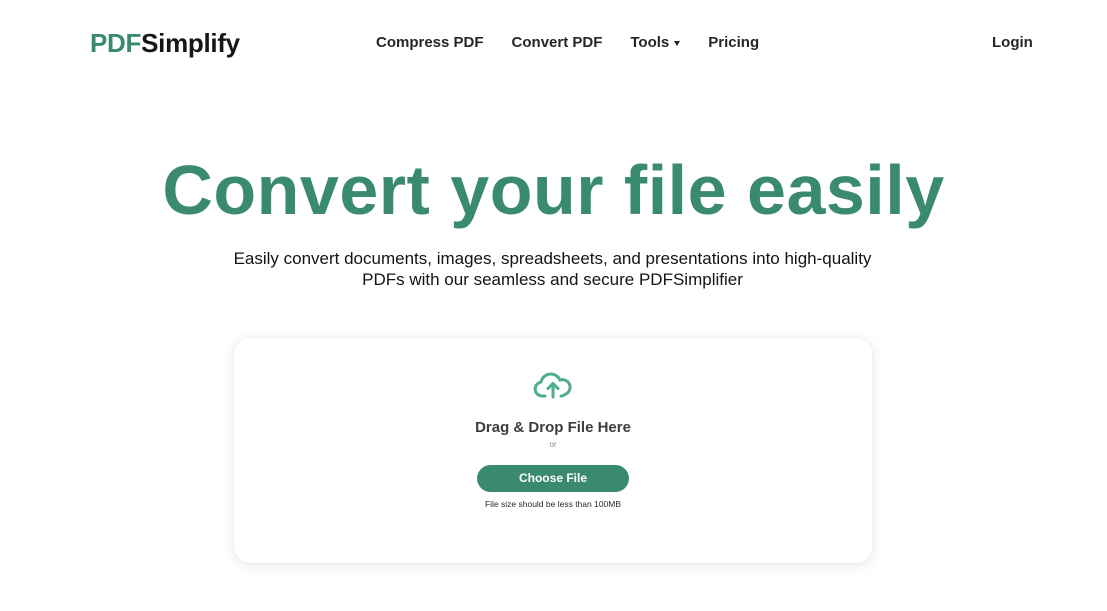  I want to click on logo: PDFSimplify, so click(165, 43).